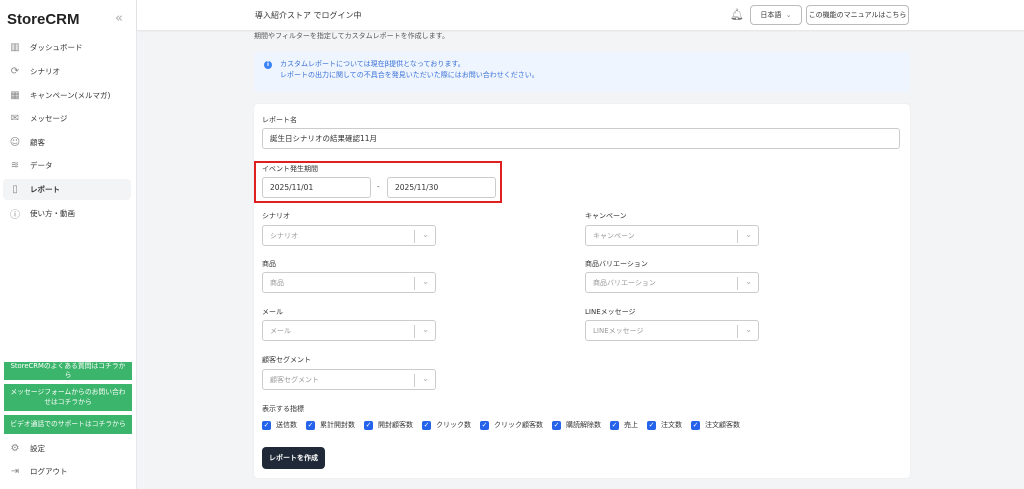 The height and width of the screenshot is (489, 1024). I want to click on metric-checkbox: ✓ クリック顧客数, so click(511, 425).